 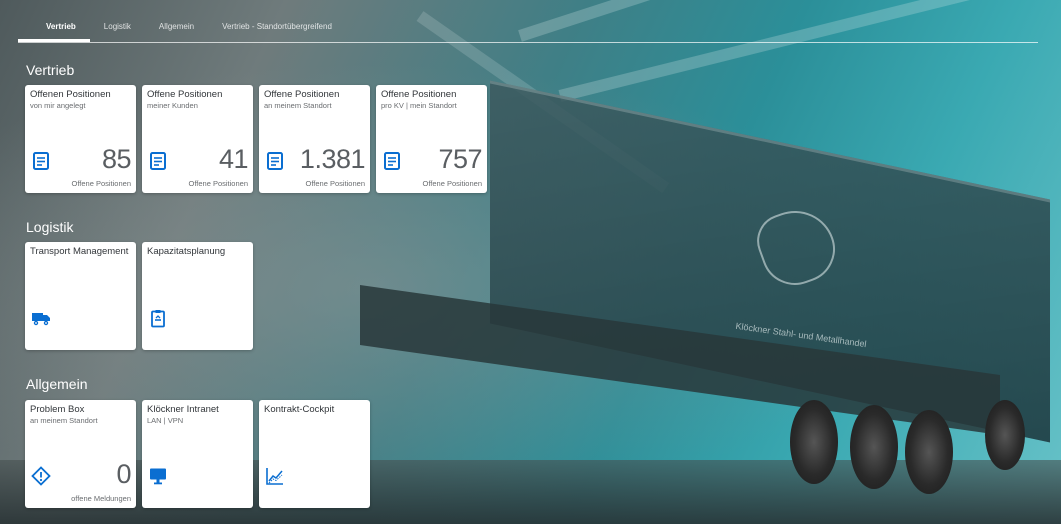 What do you see at coordinates (57, 410) in the screenshot?
I see `tile-title: Problem Box` at bounding box center [57, 410].